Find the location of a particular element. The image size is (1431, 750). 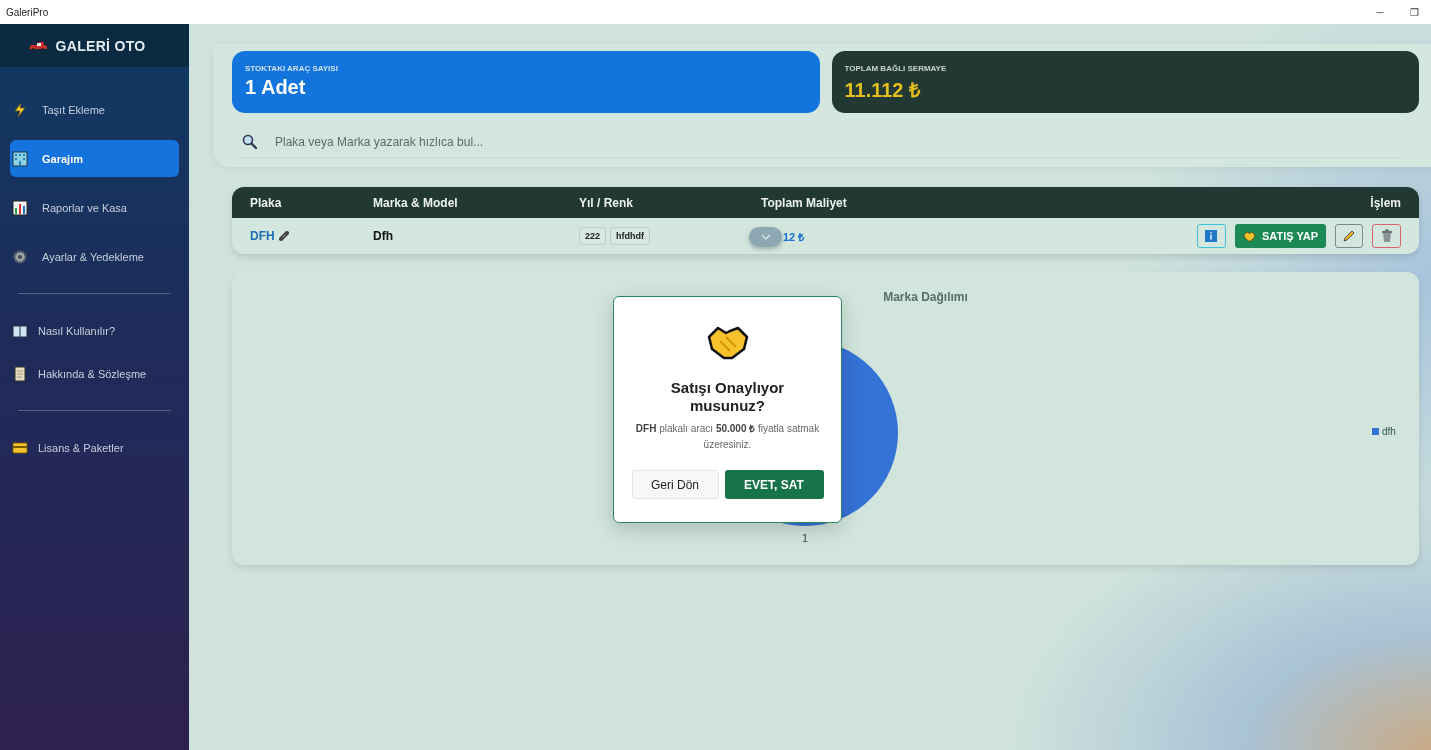

table-cell: Dfh is located at coordinates (383, 236).